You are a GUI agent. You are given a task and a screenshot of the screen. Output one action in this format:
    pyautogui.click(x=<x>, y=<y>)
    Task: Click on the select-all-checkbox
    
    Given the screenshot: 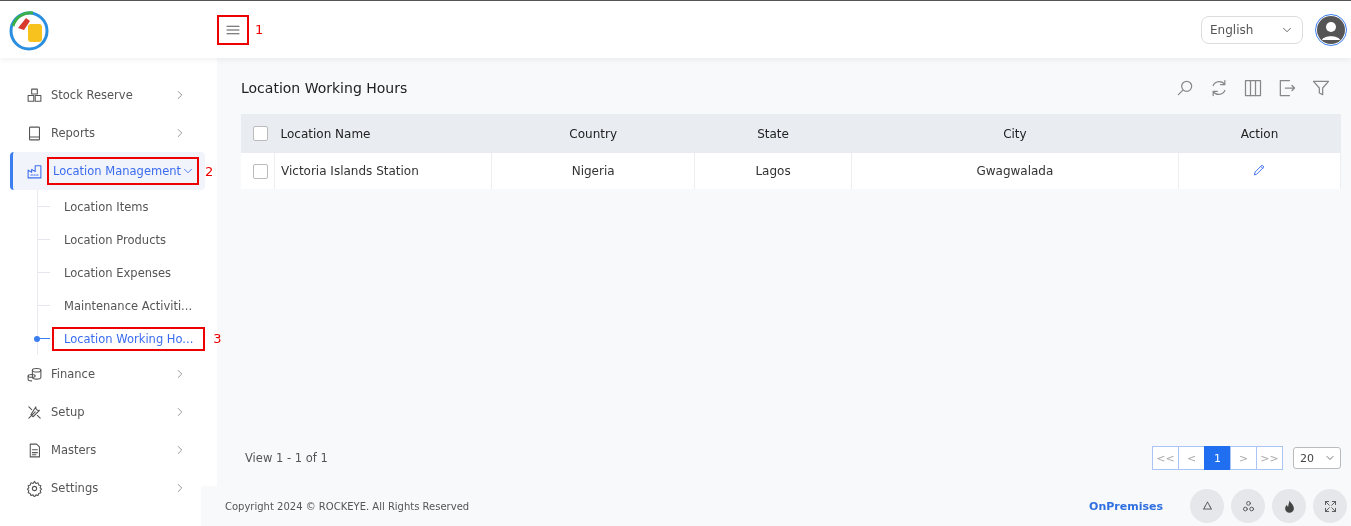 What is the action you would take?
    pyautogui.click(x=260, y=133)
    